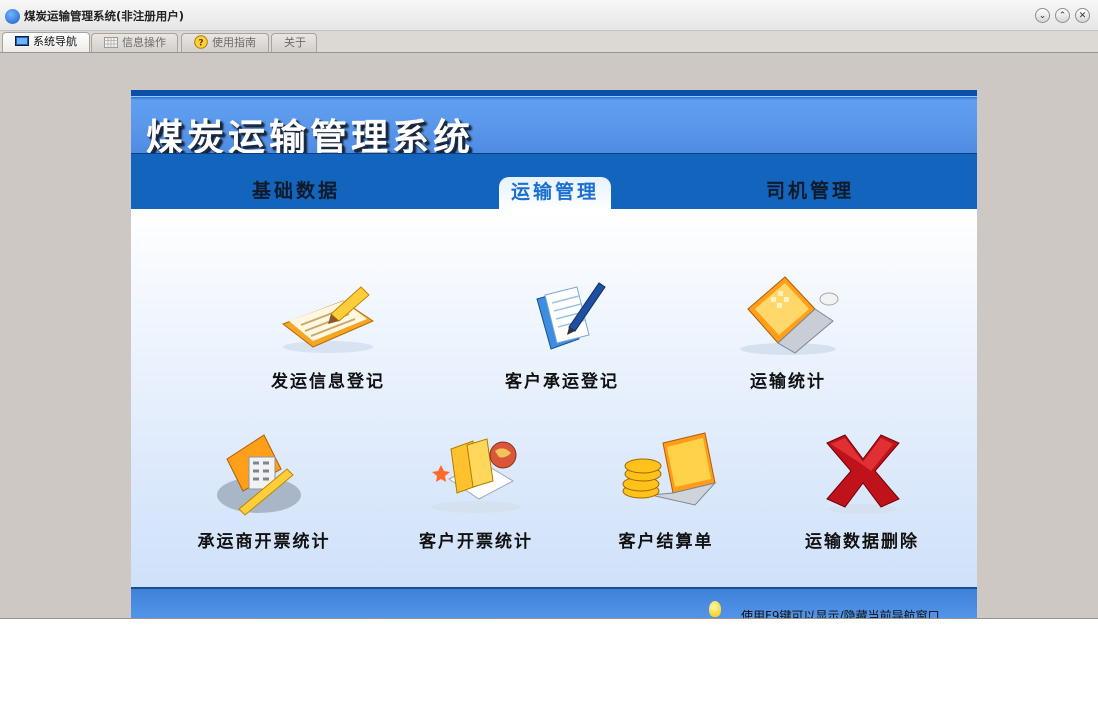  What do you see at coordinates (259, 475) in the screenshot?
I see `building-invoice-icon` at bounding box center [259, 475].